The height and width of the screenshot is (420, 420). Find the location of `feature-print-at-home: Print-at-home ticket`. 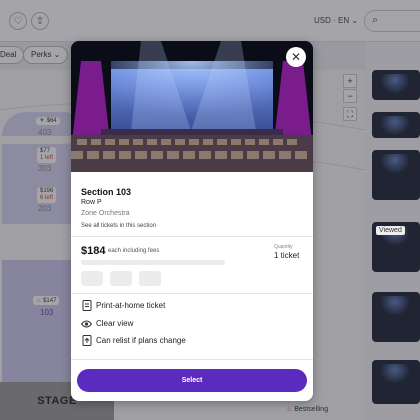

feature-print-at-home: Print-at-home ticket is located at coordinates (123, 305).